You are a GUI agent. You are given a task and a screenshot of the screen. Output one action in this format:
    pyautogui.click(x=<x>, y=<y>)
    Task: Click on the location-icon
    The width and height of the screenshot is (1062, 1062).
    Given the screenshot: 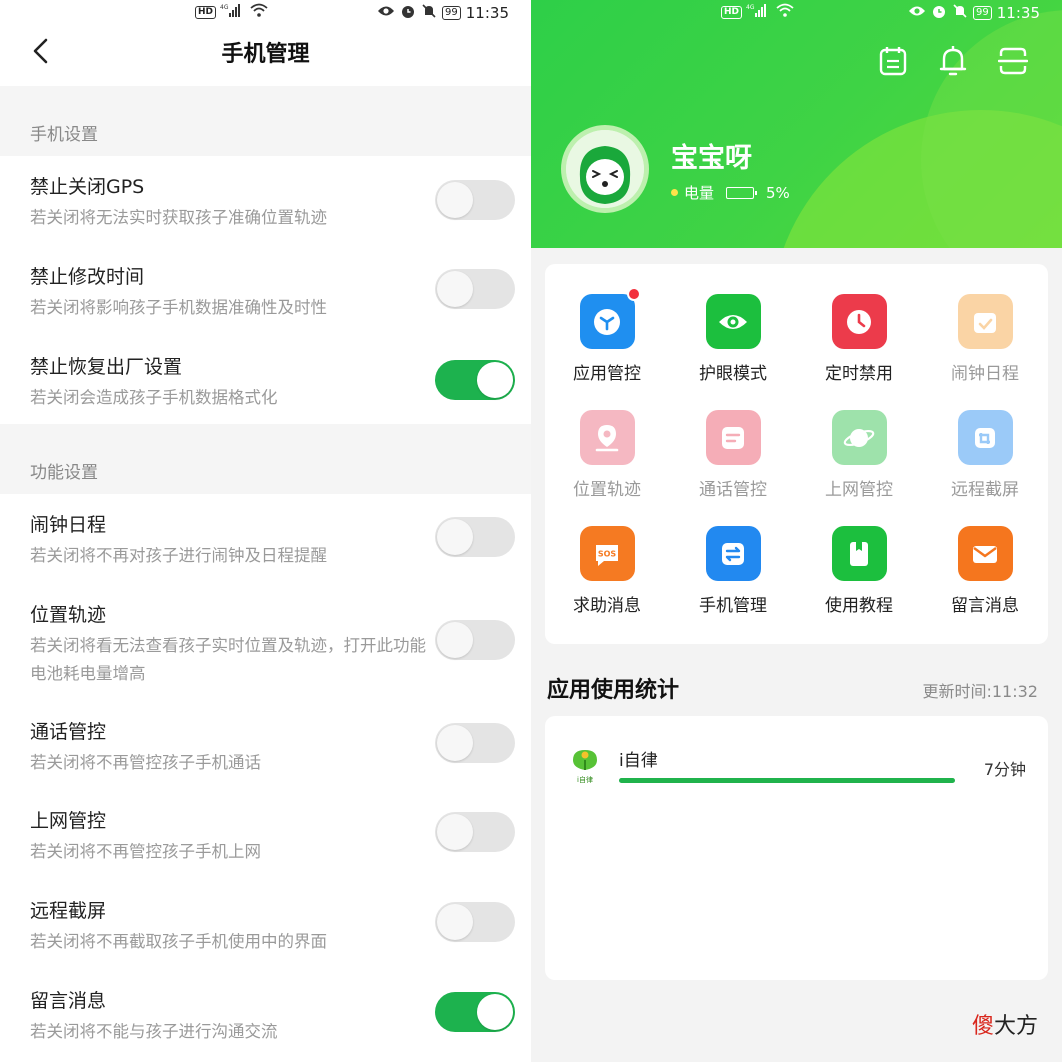 What is the action you would take?
    pyautogui.click(x=607, y=437)
    